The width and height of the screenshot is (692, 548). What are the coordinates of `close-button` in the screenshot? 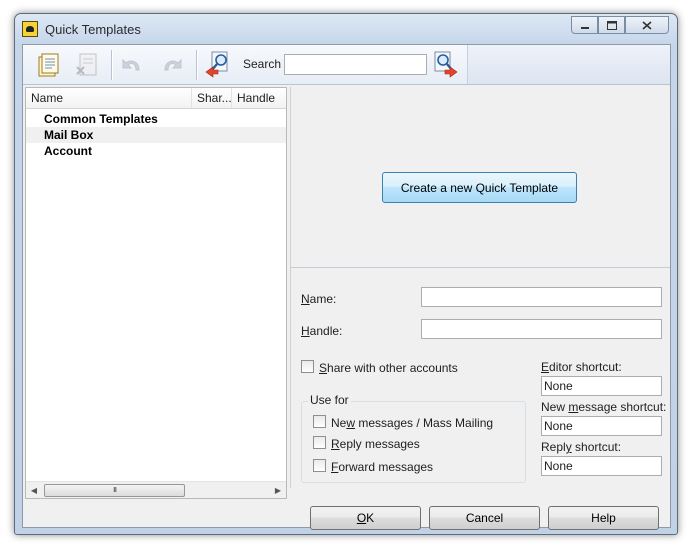 It's located at (647, 25).